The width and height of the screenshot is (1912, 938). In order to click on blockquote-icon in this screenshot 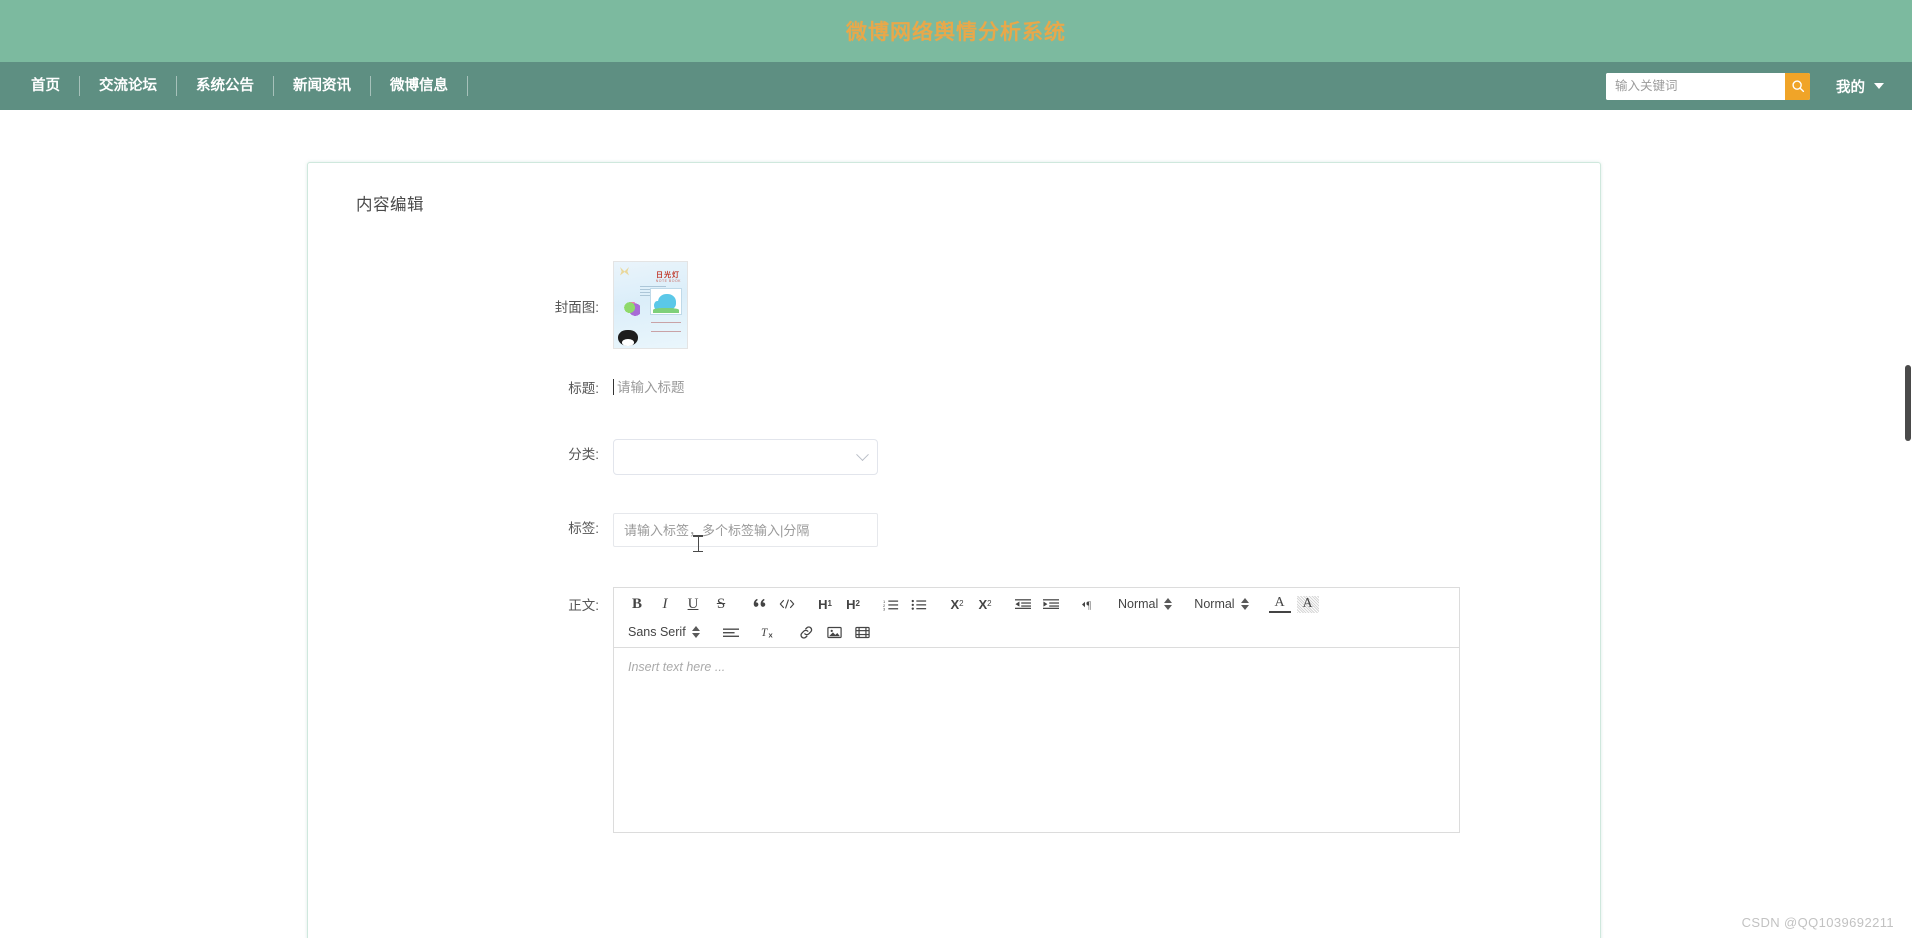, I will do `click(759, 604)`.